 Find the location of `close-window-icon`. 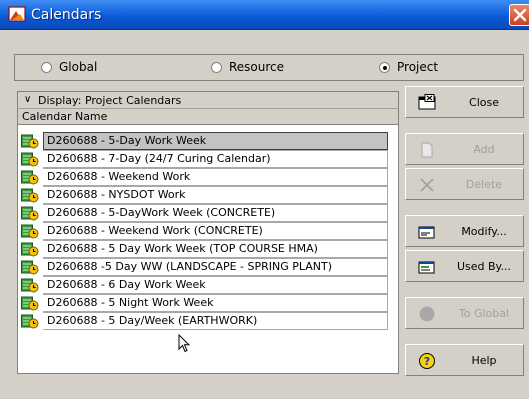

close-window-icon is located at coordinates (427, 102).